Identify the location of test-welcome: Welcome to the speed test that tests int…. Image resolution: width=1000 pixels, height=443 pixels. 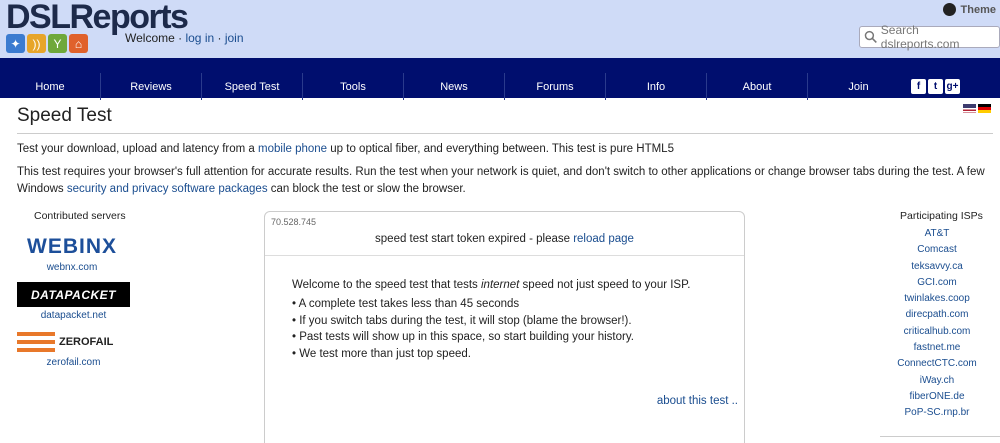
(491, 285).